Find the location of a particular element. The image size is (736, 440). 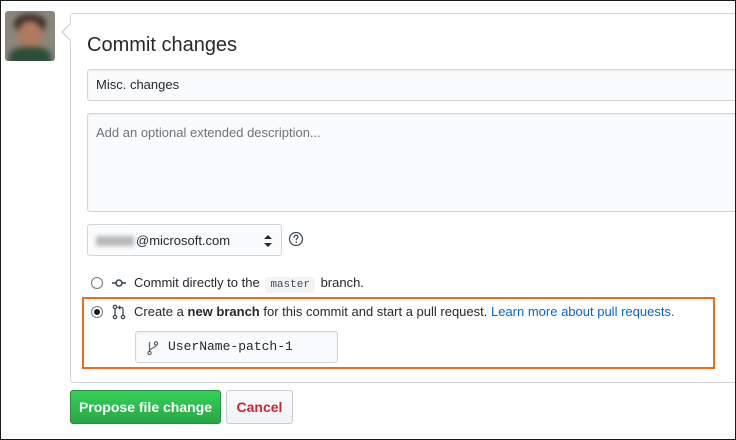

commit-direct-prefix: Commit directly to the is located at coordinates (197, 282).